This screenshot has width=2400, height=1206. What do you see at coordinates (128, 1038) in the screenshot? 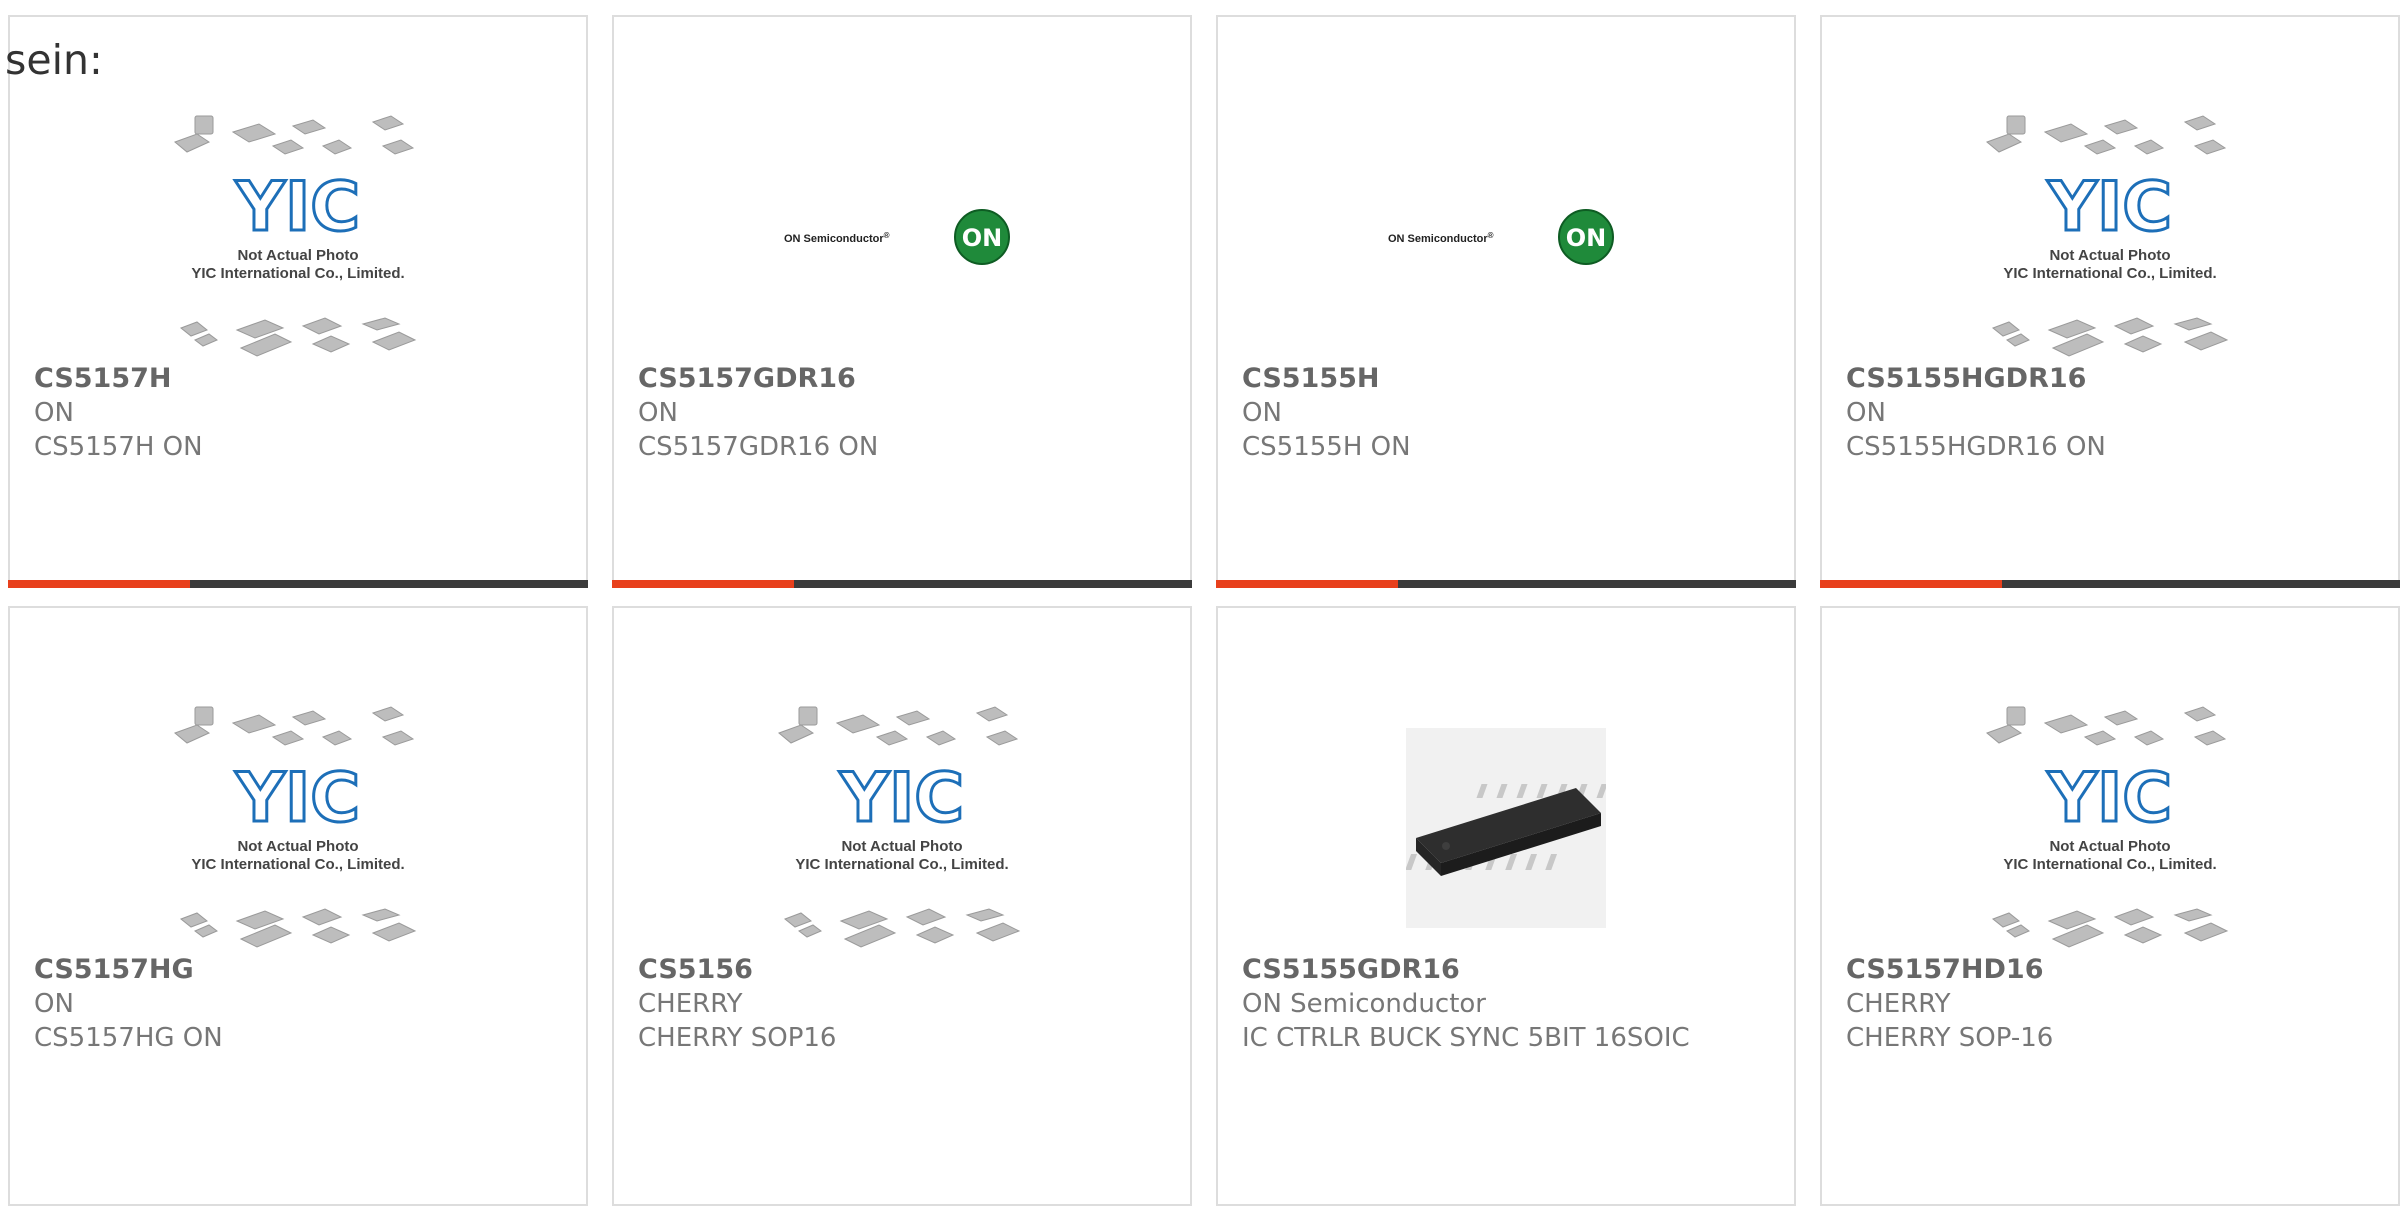
I see `product-description: CS5157HG ON` at bounding box center [128, 1038].